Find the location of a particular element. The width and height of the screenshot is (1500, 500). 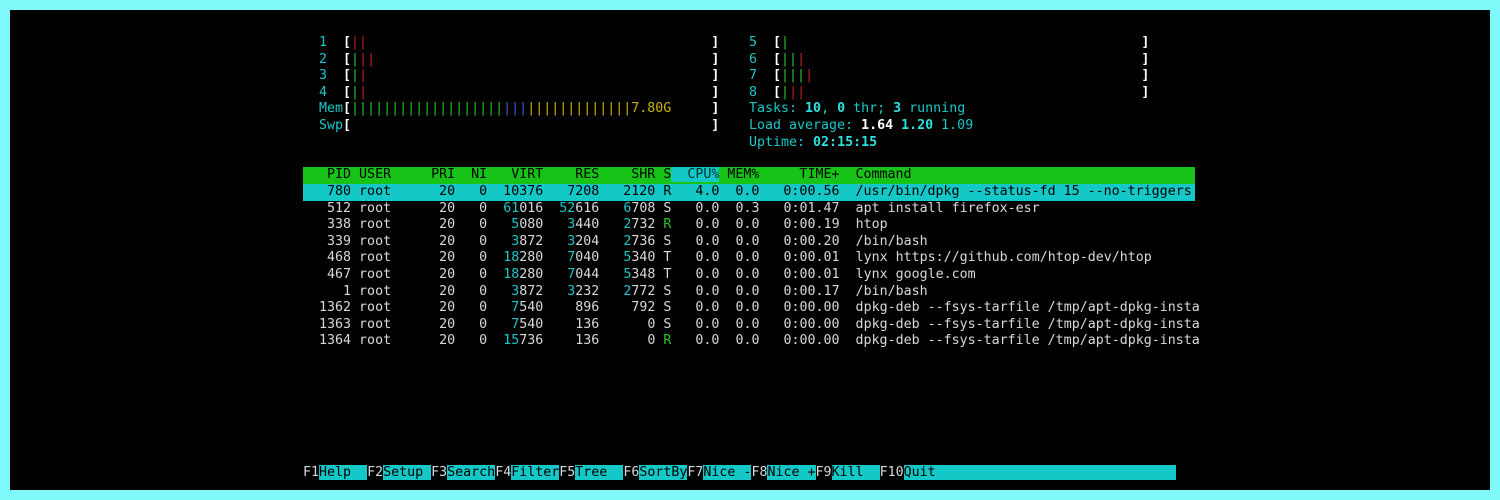

fkey-f6: F6SortBy is located at coordinates (655, 472).